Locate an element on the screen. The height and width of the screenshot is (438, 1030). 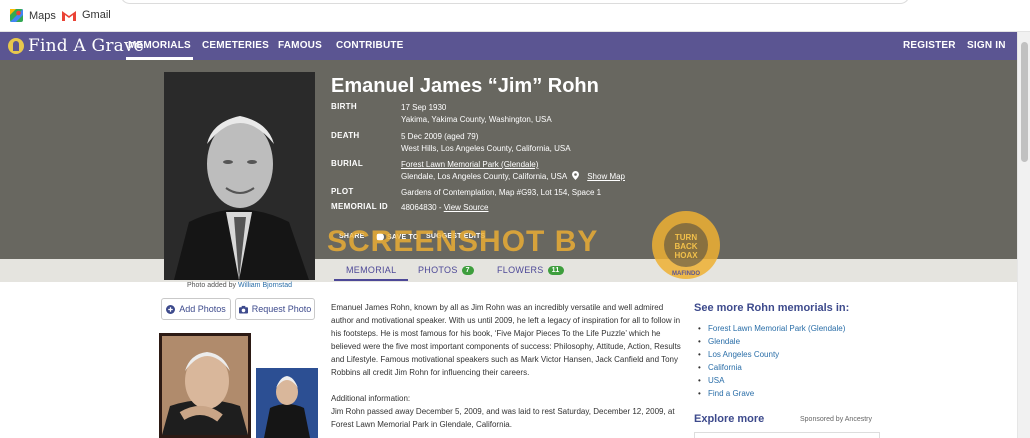
svg-text: TURN is located at coordinates (686, 237).